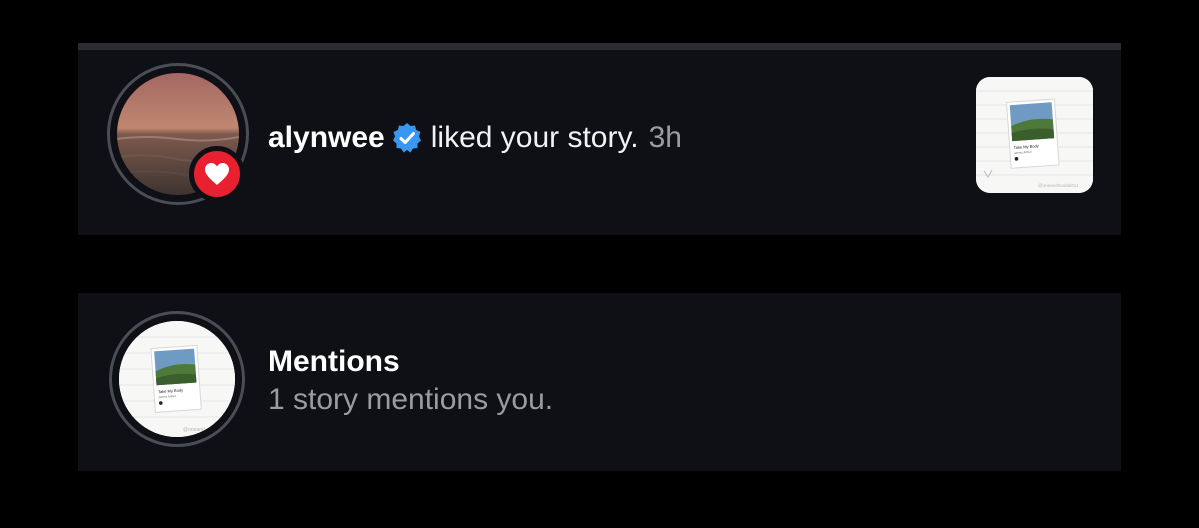 The height and width of the screenshot is (528, 1199). What do you see at coordinates (334, 361) in the screenshot?
I see `mentions-title: Mentions` at bounding box center [334, 361].